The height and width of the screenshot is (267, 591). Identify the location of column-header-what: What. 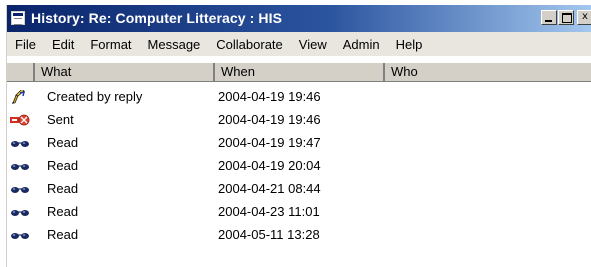
(125, 72).